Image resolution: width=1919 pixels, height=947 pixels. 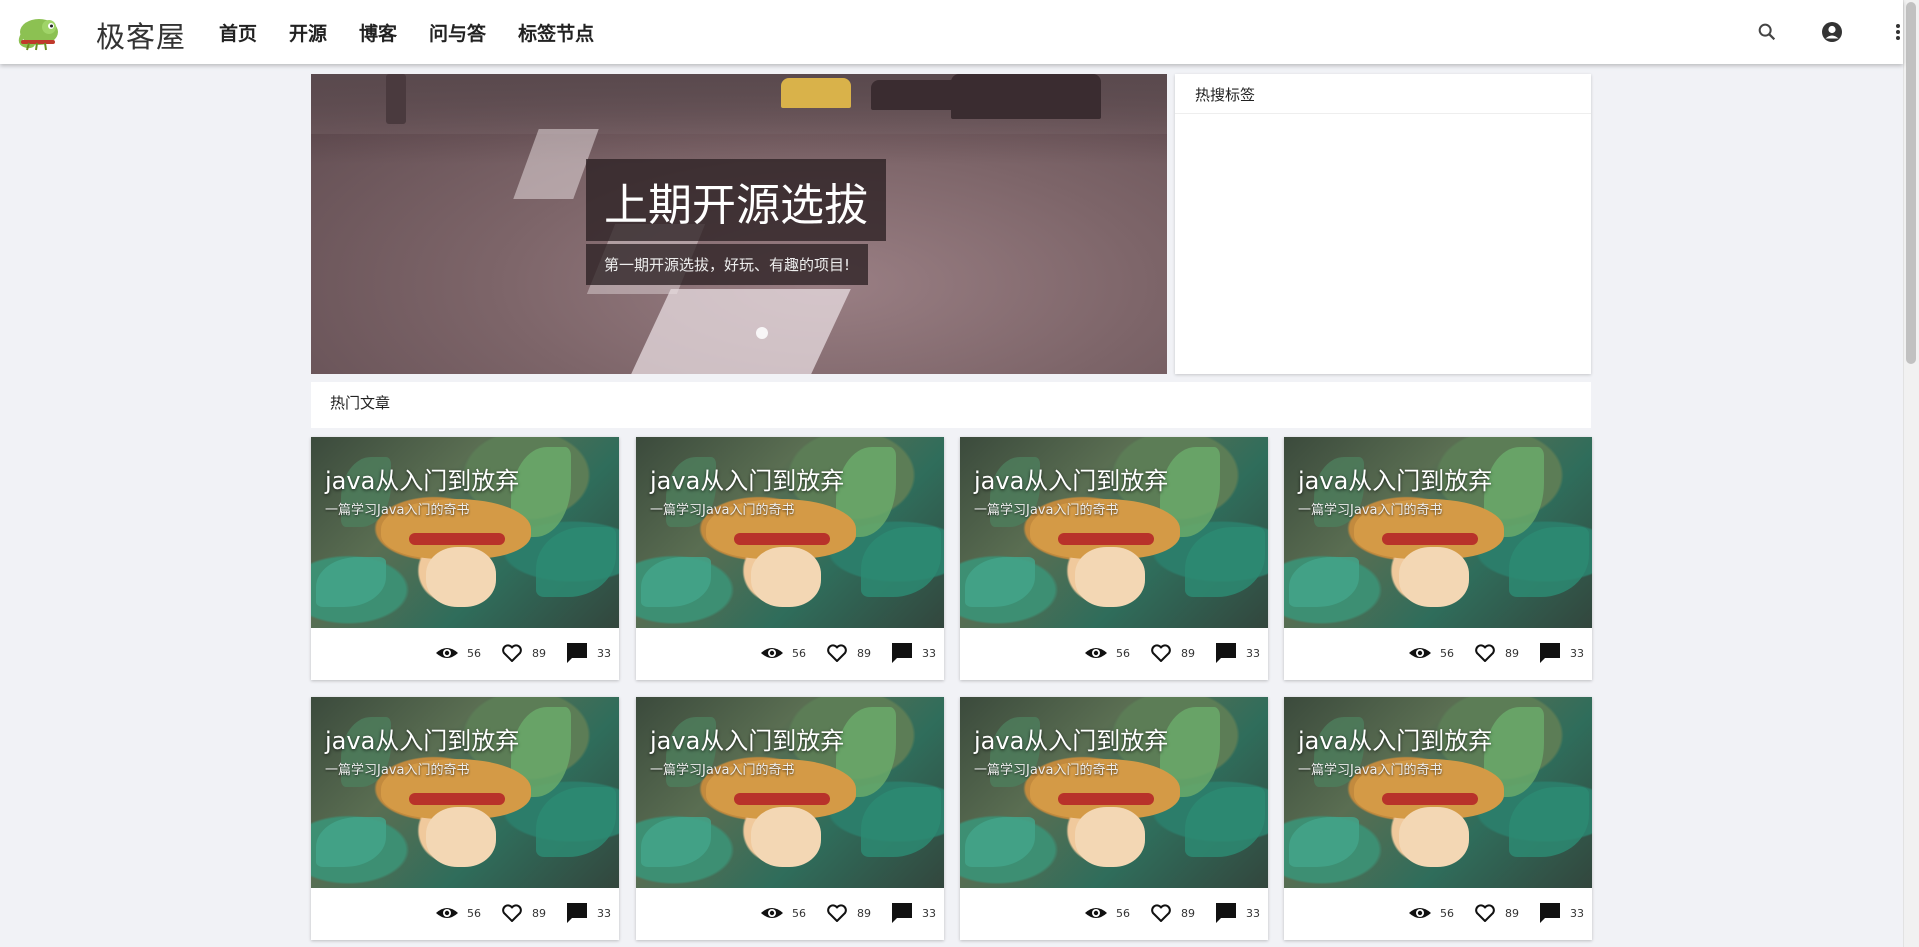 What do you see at coordinates (1911, 183) in the screenshot?
I see `scrollbar-thumb` at bounding box center [1911, 183].